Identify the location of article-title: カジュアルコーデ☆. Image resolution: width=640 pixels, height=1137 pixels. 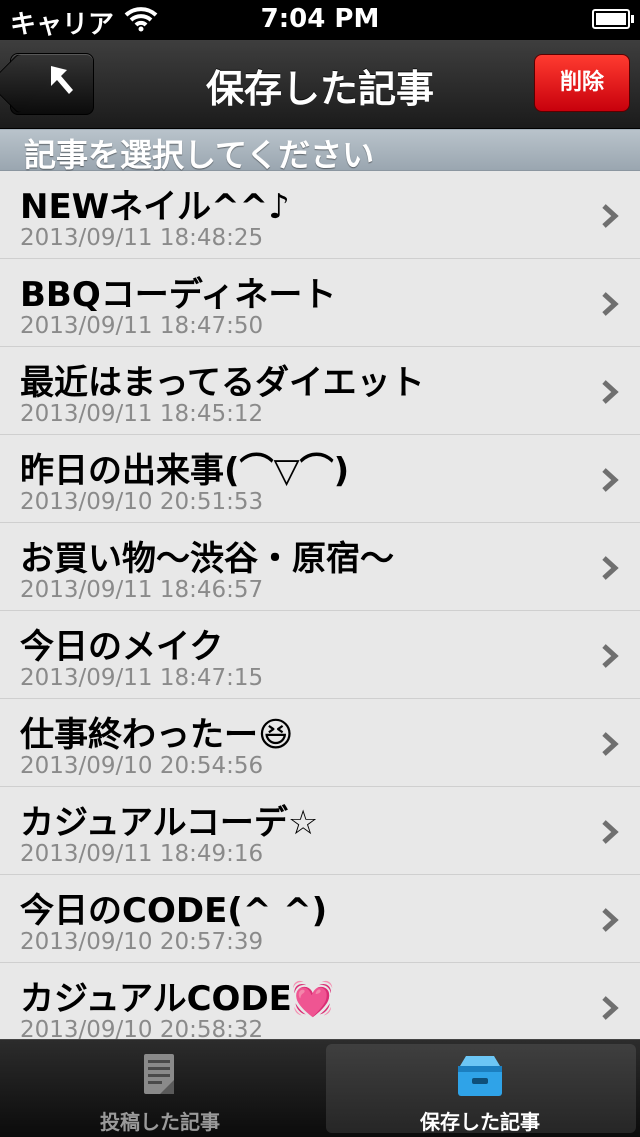
(169, 823).